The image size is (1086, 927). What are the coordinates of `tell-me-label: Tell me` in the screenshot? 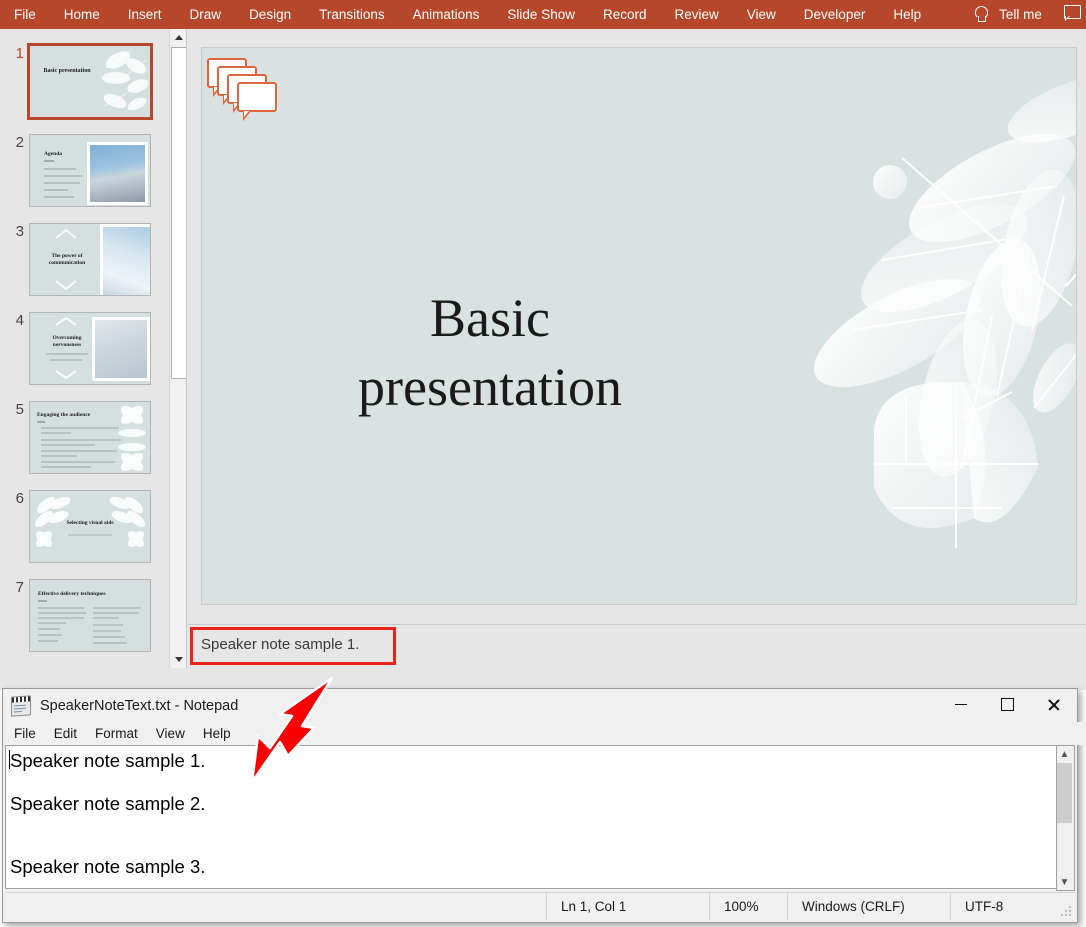 It's located at (1020, 14).